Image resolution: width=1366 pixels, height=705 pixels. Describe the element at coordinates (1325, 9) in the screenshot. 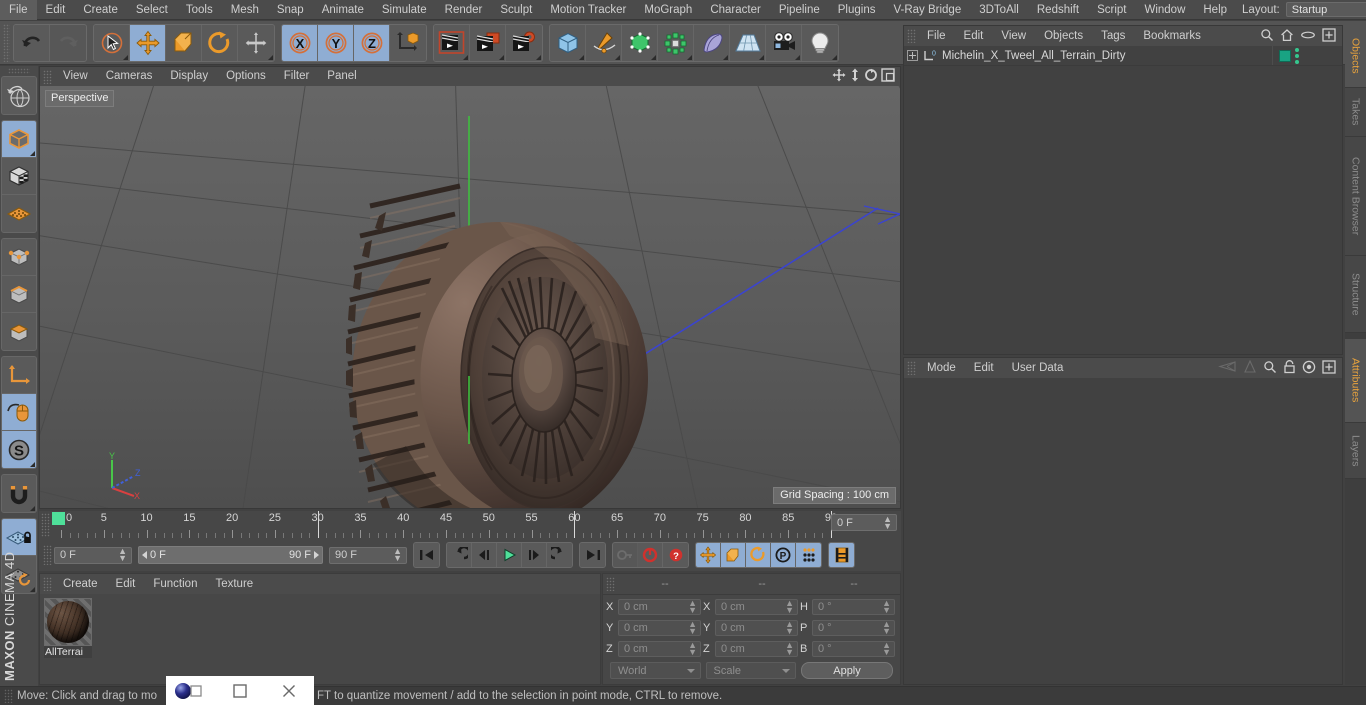

I see `layout-select: Startup` at that location.